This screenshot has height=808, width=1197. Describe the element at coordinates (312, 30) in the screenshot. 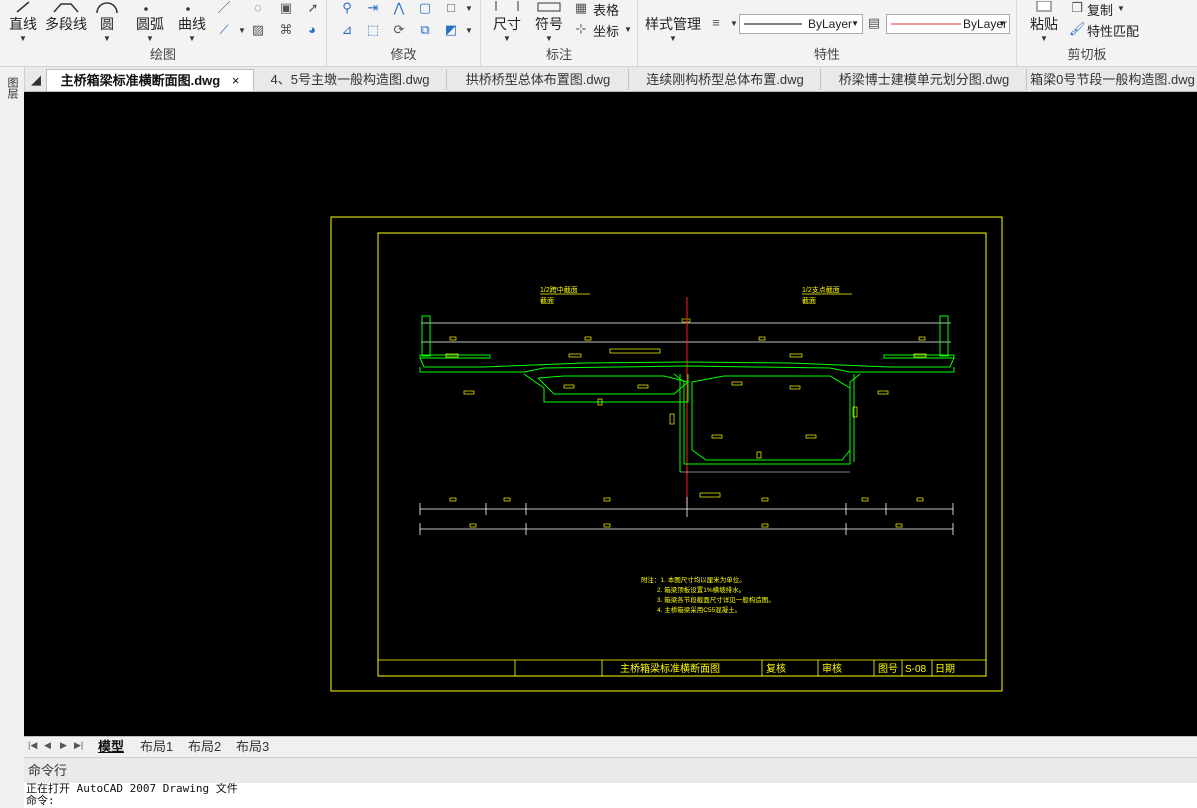

I see `globe-icon: ◕` at that location.